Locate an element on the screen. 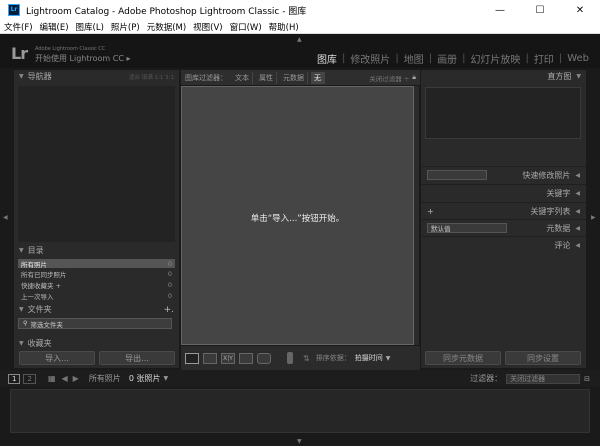 The image size is (600, 446). quick-develop-header: 快速修改照片 ◀ is located at coordinates (503, 174).